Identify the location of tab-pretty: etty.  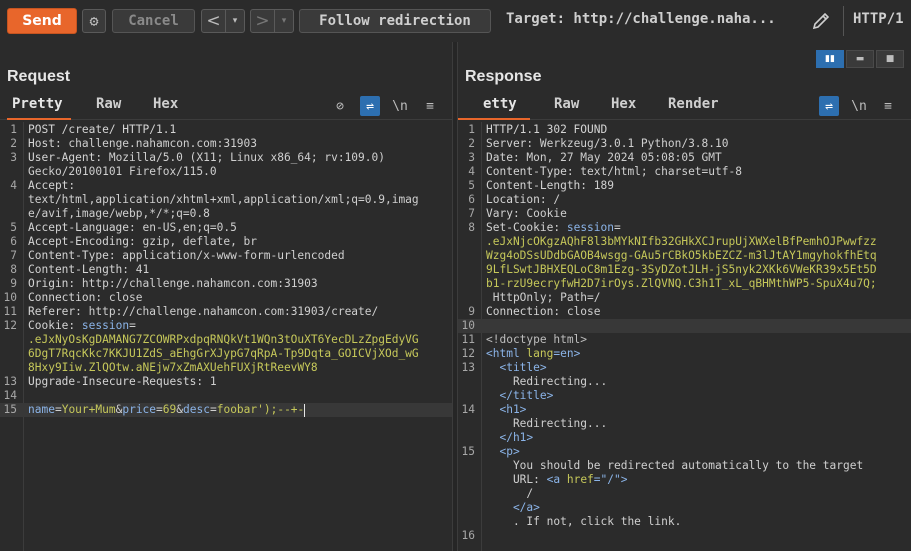
(500, 104).